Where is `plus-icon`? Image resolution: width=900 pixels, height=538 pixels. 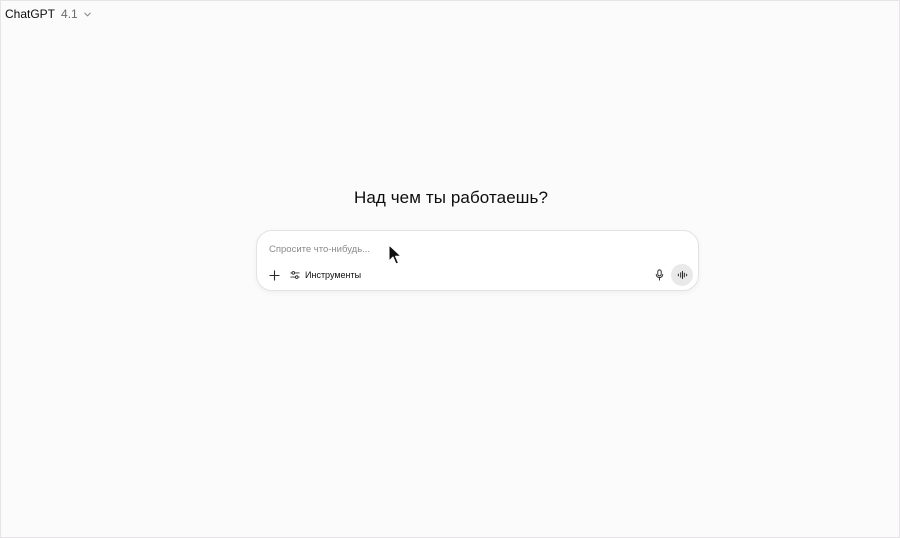
plus-icon is located at coordinates (274, 275).